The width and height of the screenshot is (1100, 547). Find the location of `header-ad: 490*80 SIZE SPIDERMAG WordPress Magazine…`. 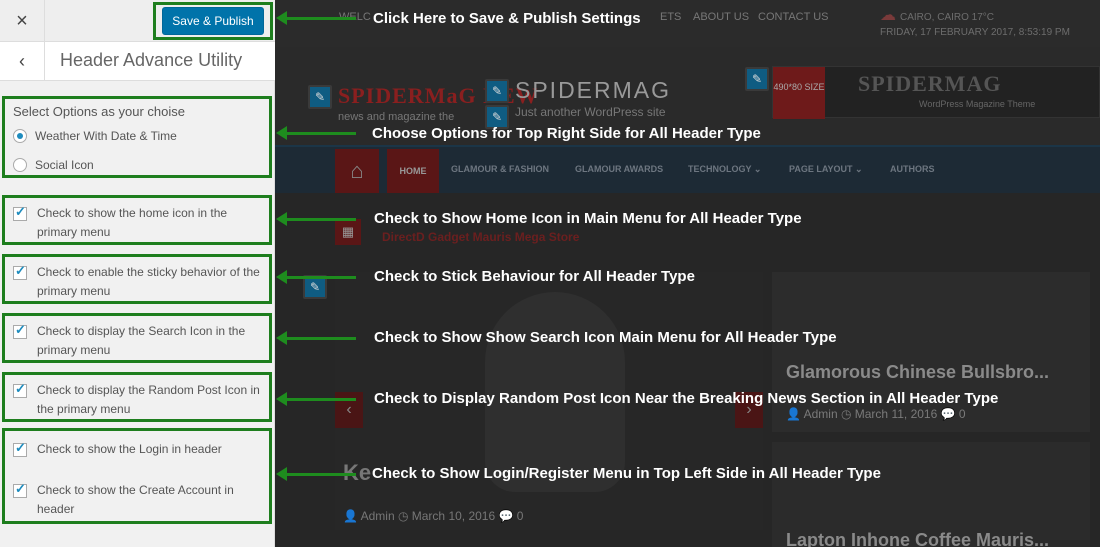

header-ad: 490*80 SIZE SPIDERMAG WordPress Magazine… is located at coordinates (936, 92).